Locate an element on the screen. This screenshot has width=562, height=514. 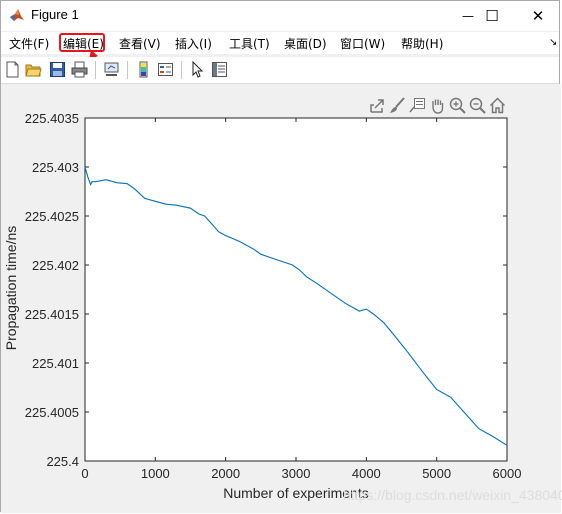
x-tick-label: 2000 is located at coordinates (225, 473).